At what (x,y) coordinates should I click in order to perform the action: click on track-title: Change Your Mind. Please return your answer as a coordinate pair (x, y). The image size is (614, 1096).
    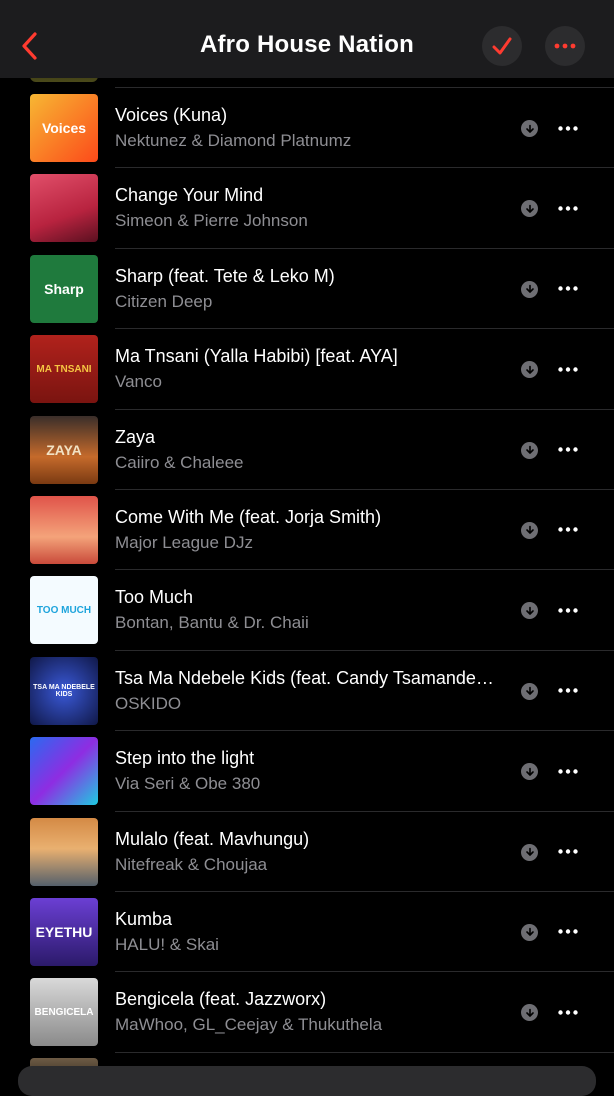
    Looking at the image, I should click on (189, 195).